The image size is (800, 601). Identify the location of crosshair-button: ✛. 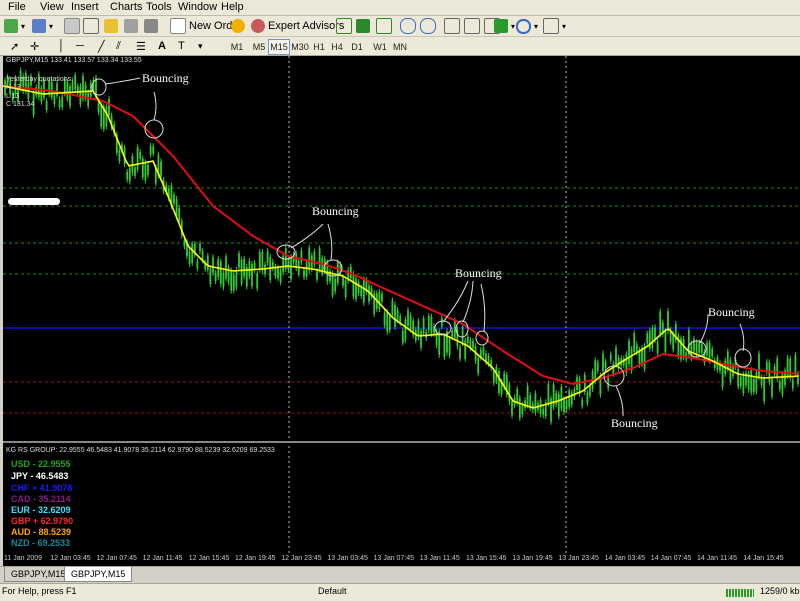
(34, 46).